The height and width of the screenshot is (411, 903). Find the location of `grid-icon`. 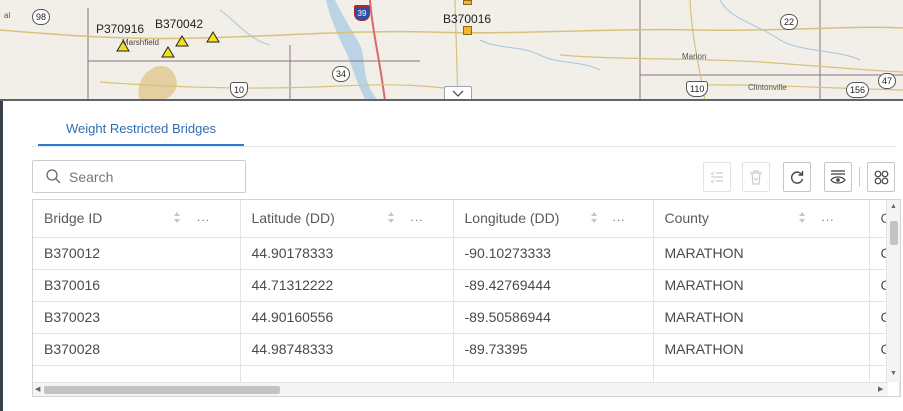

grid-icon is located at coordinates (881, 177).